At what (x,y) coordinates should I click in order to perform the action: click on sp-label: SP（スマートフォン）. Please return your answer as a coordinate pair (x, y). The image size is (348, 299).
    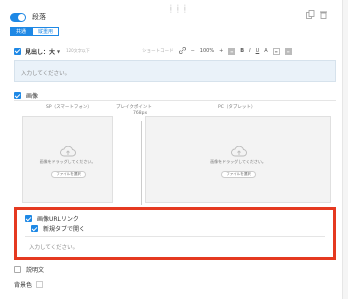
    Looking at the image, I should click on (69, 107).